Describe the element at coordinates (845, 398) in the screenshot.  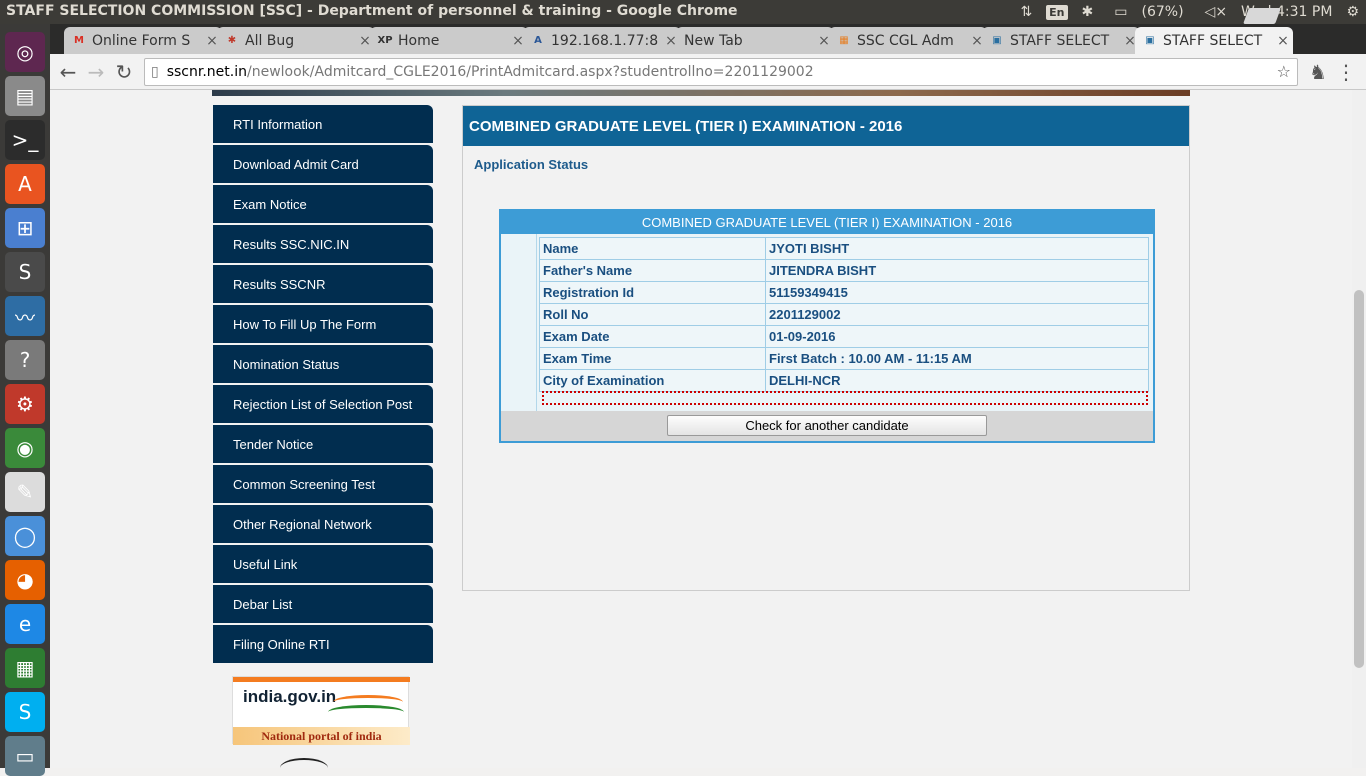
I see `signature-placeholder` at that location.